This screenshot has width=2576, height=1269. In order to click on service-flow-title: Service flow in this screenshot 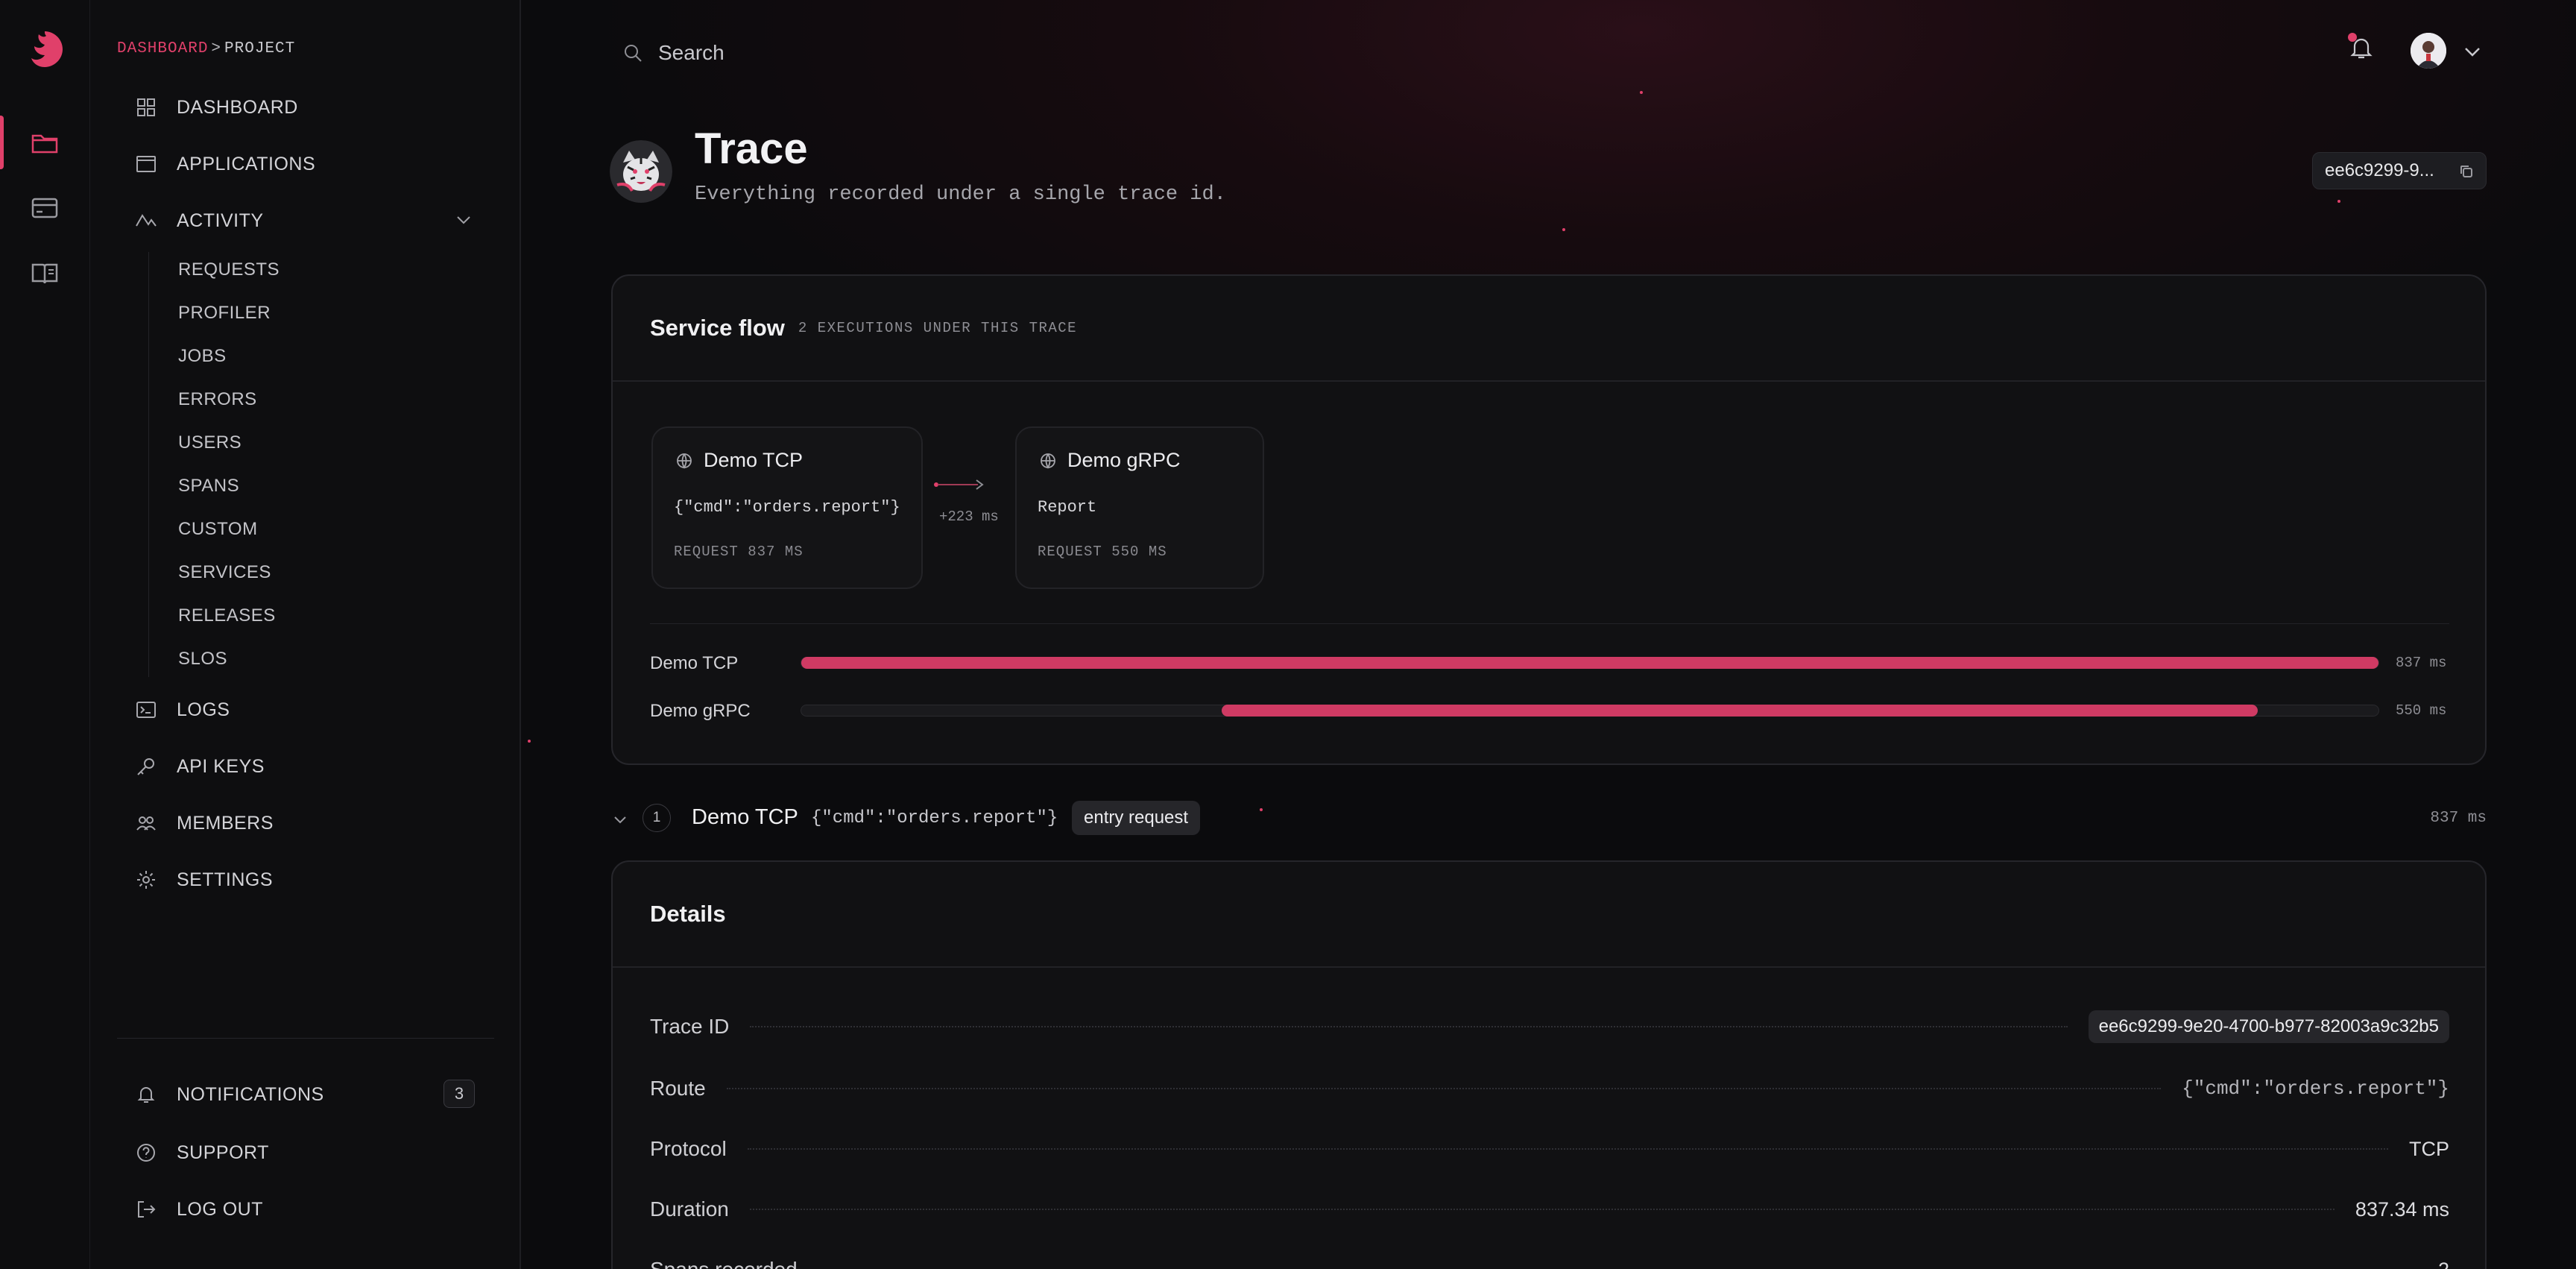, I will do `click(717, 328)`.